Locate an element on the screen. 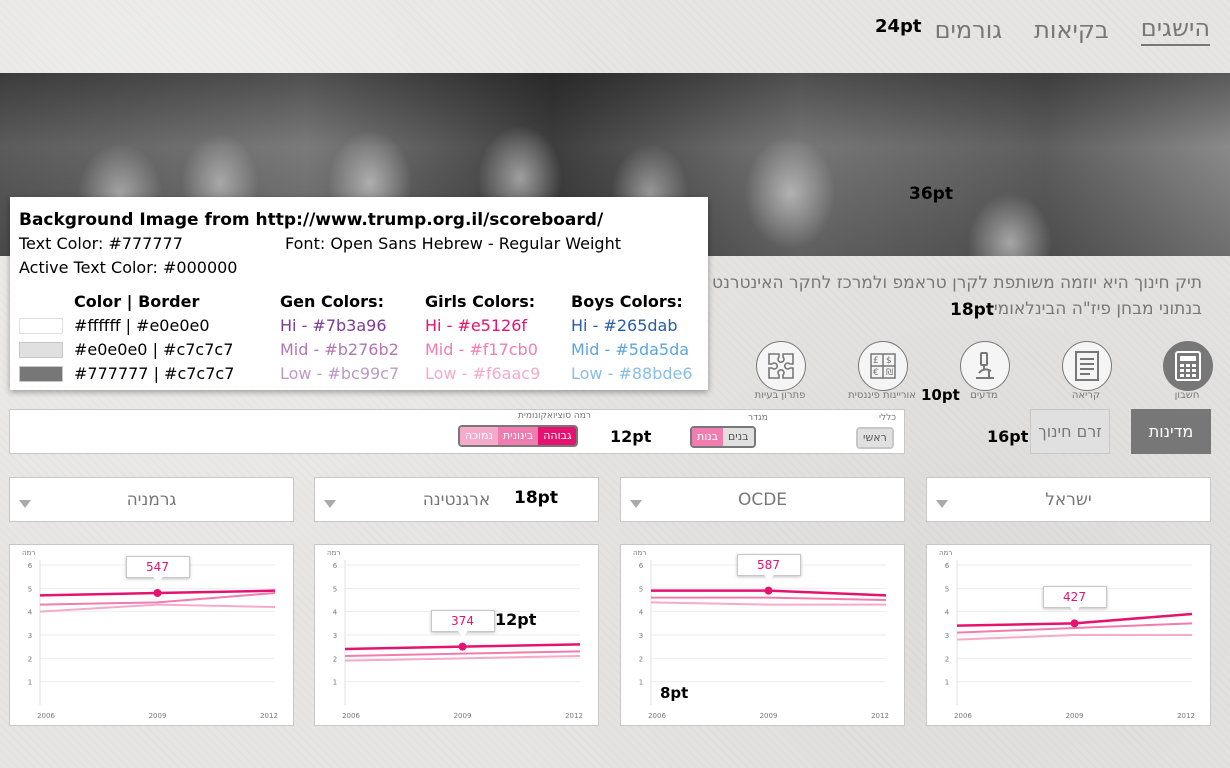 The image size is (1230, 768). ses-filter-label: רמה סוציואקונומית is located at coordinates (554, 416).